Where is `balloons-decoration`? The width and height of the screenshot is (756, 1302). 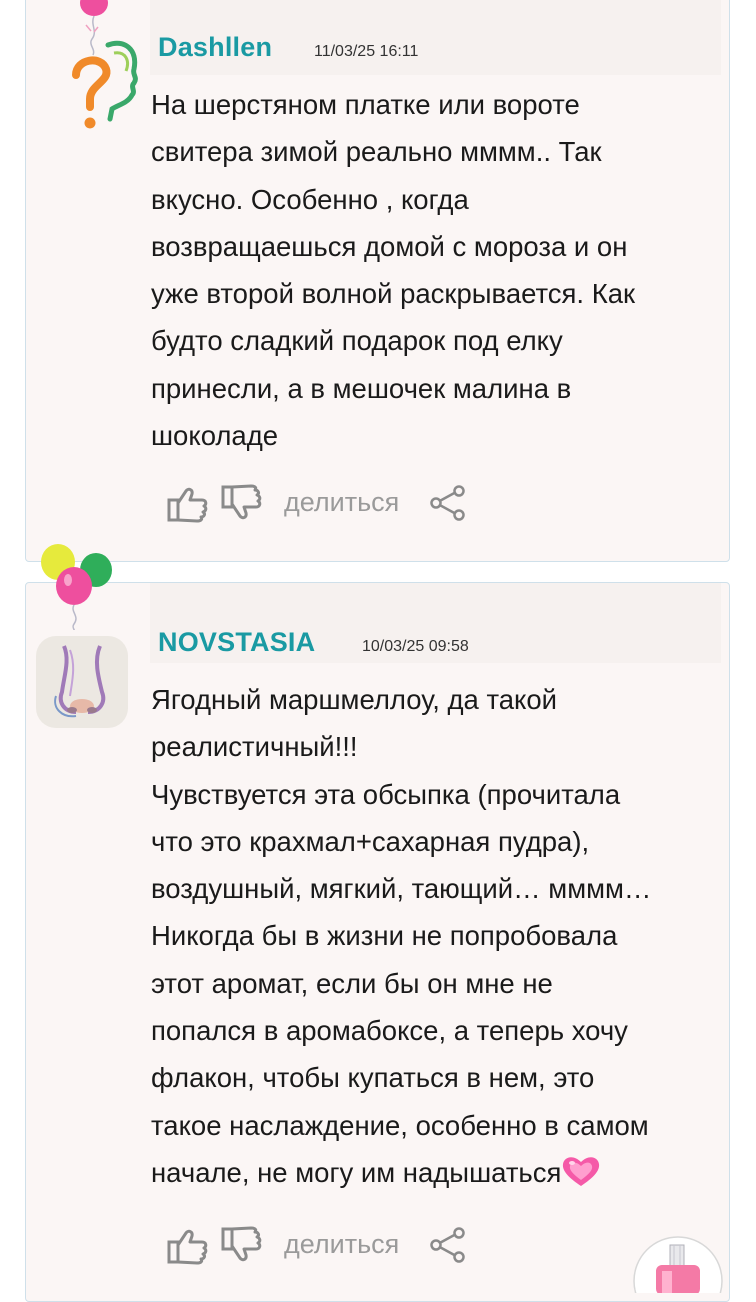 balloons-decoration is located at coordinates (76, 587).